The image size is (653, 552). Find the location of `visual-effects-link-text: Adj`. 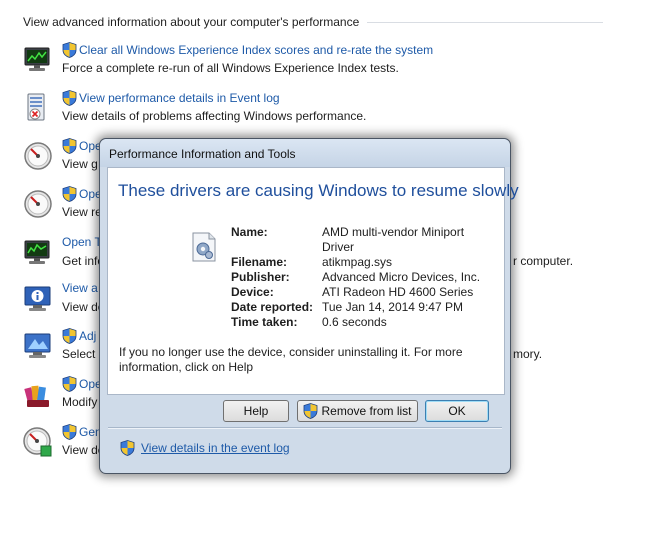

visual-effects-link-text: Adj is located at coordinates (88, 336).